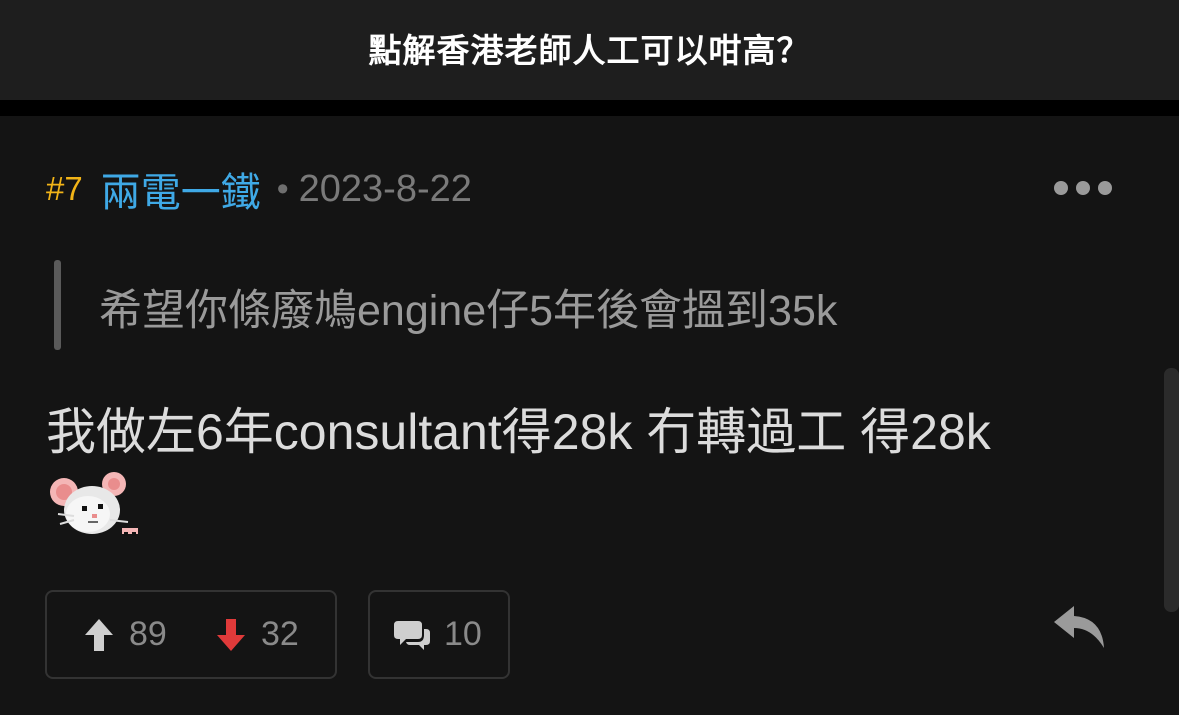  I want to click on quote-bar, so click(57, 305).